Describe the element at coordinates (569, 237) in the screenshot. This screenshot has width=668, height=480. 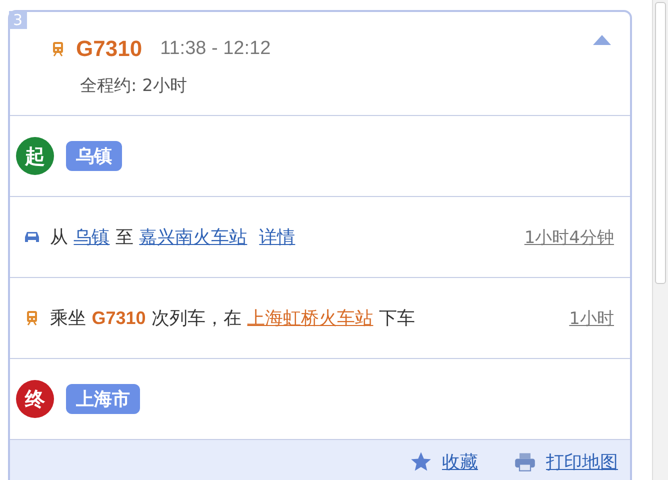
I see `step-duration: 1小时4分钟` at that location.